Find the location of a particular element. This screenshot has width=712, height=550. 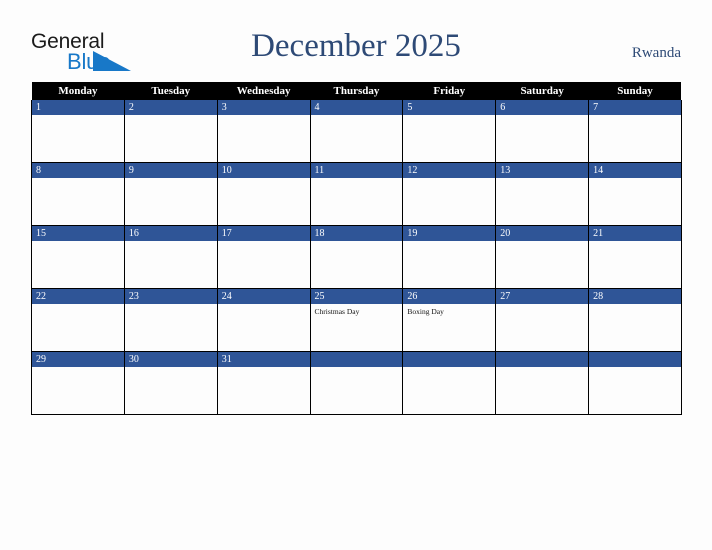

day-cell-body: Christmas Day is located at coordinates (357, 310).